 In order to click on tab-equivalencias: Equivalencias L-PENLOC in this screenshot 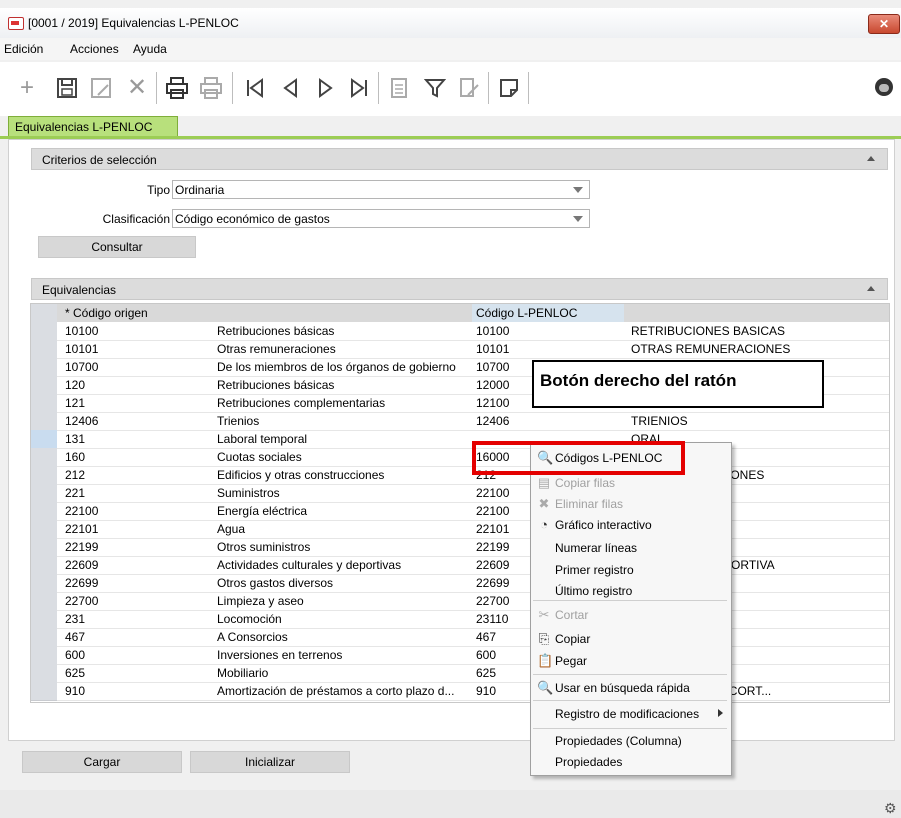, I will do `click(93, 126)`.